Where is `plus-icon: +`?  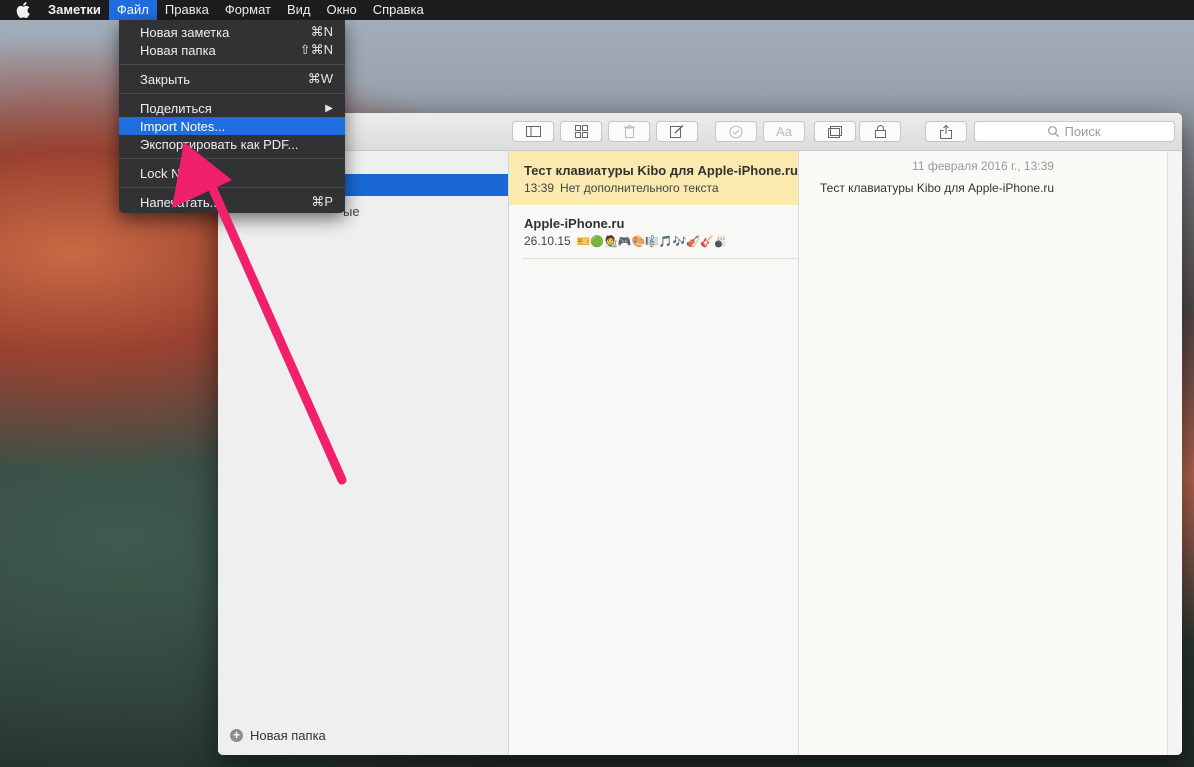 plus-icon: + is located at coordinates (236, 735).